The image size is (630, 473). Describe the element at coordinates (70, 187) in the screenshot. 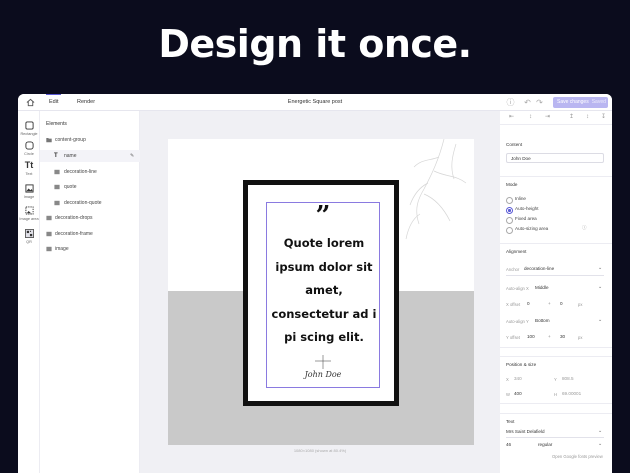

I see `layer-label: quote` at that location.